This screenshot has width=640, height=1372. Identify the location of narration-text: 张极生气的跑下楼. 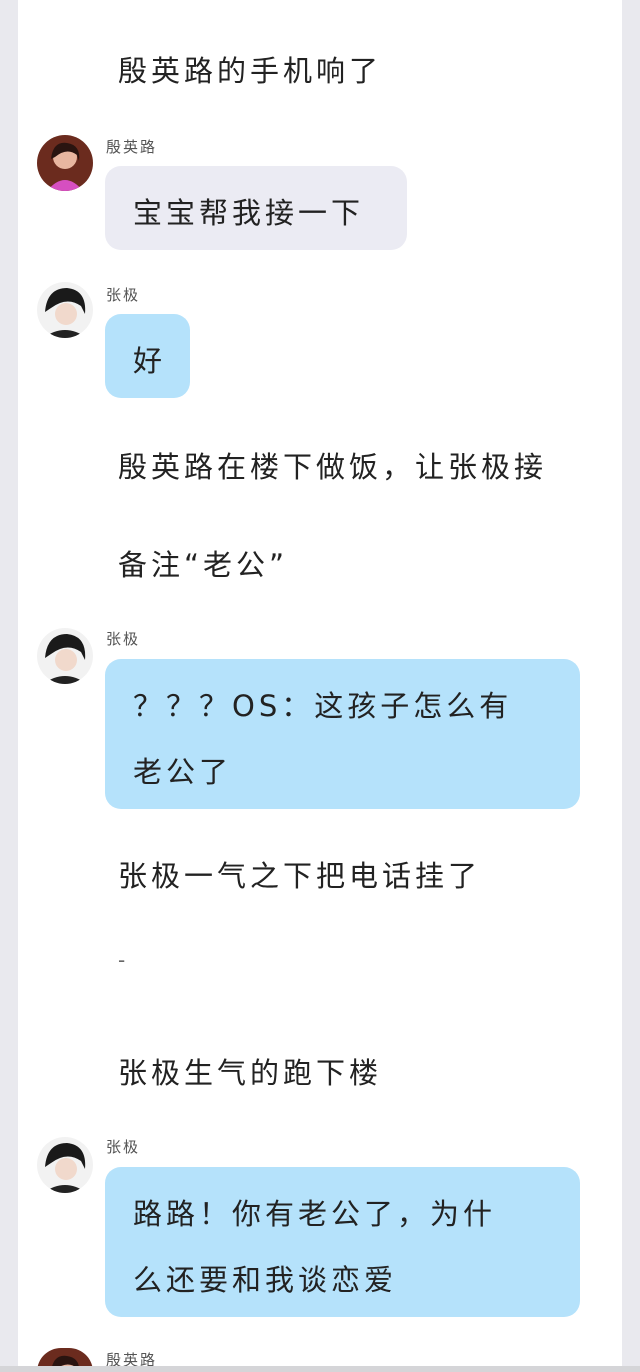
(250, 1073).